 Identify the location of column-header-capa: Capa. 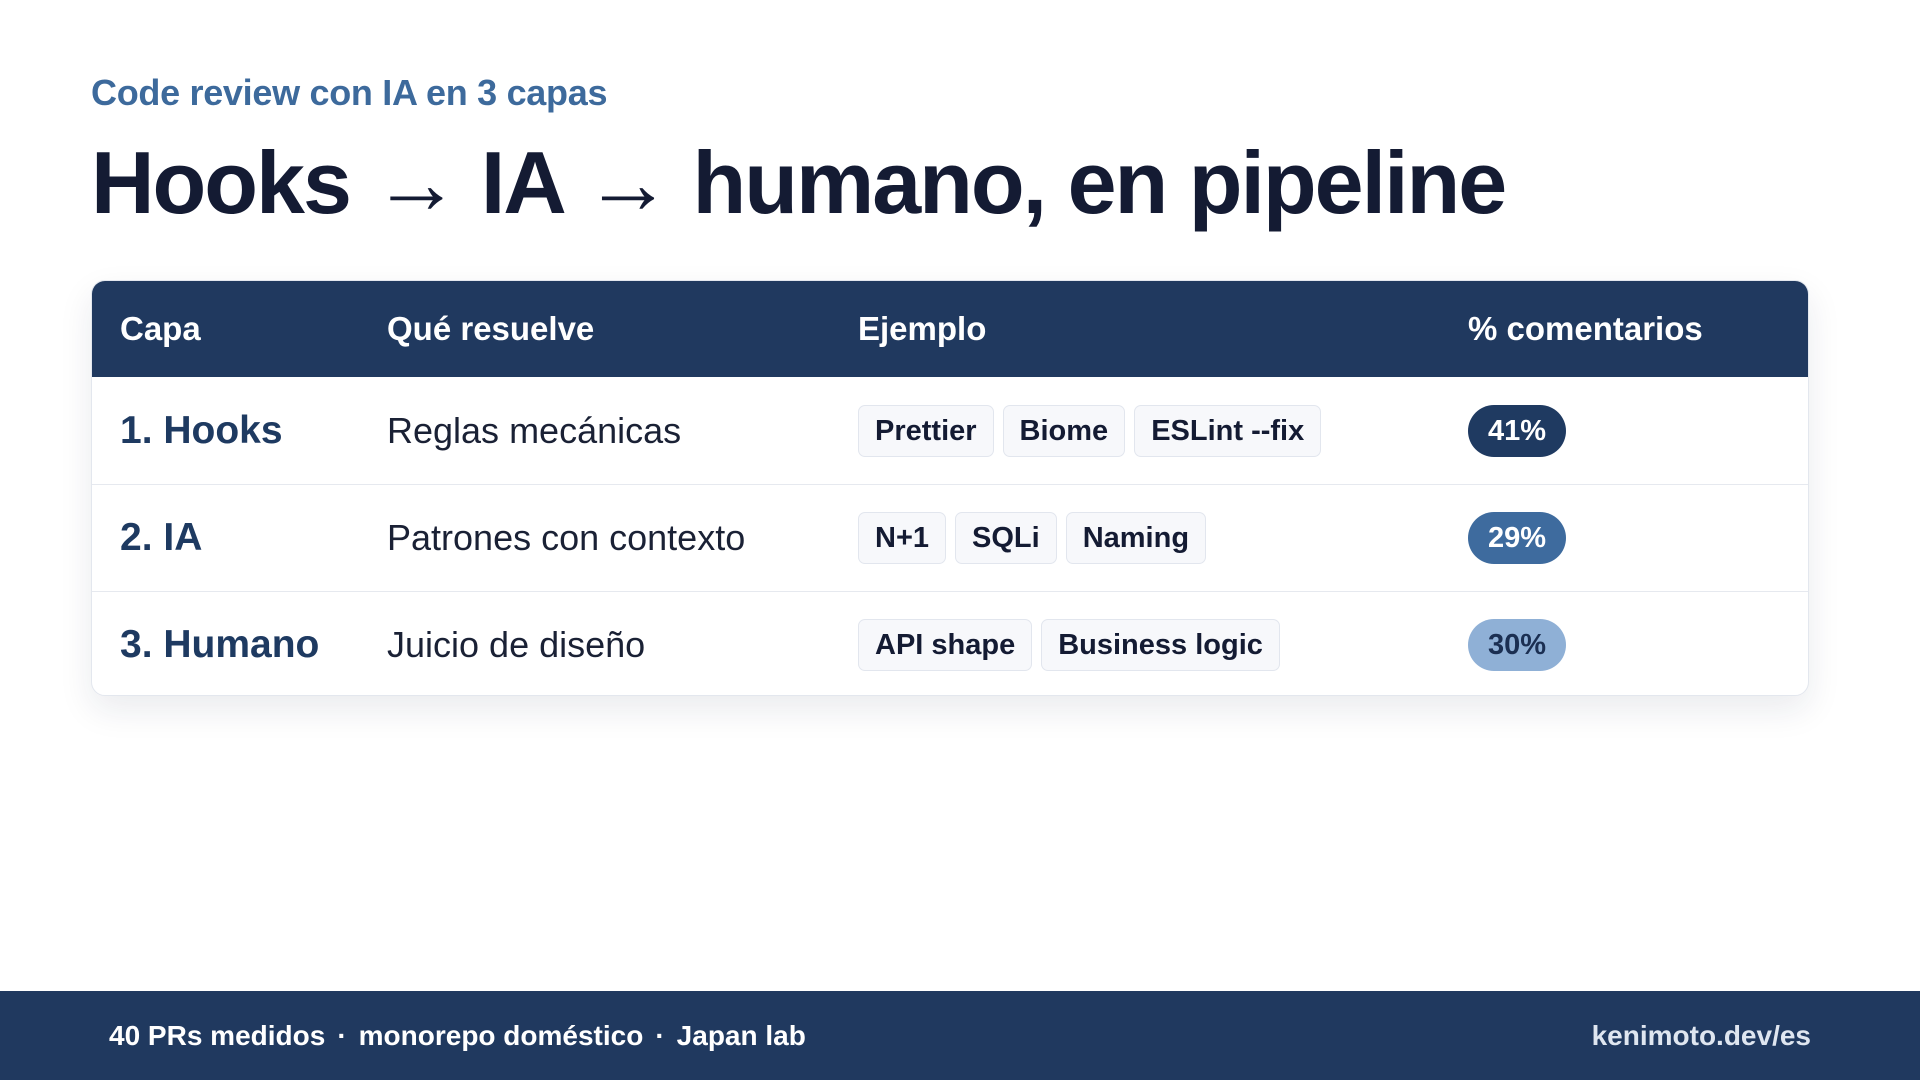
(160, 328).